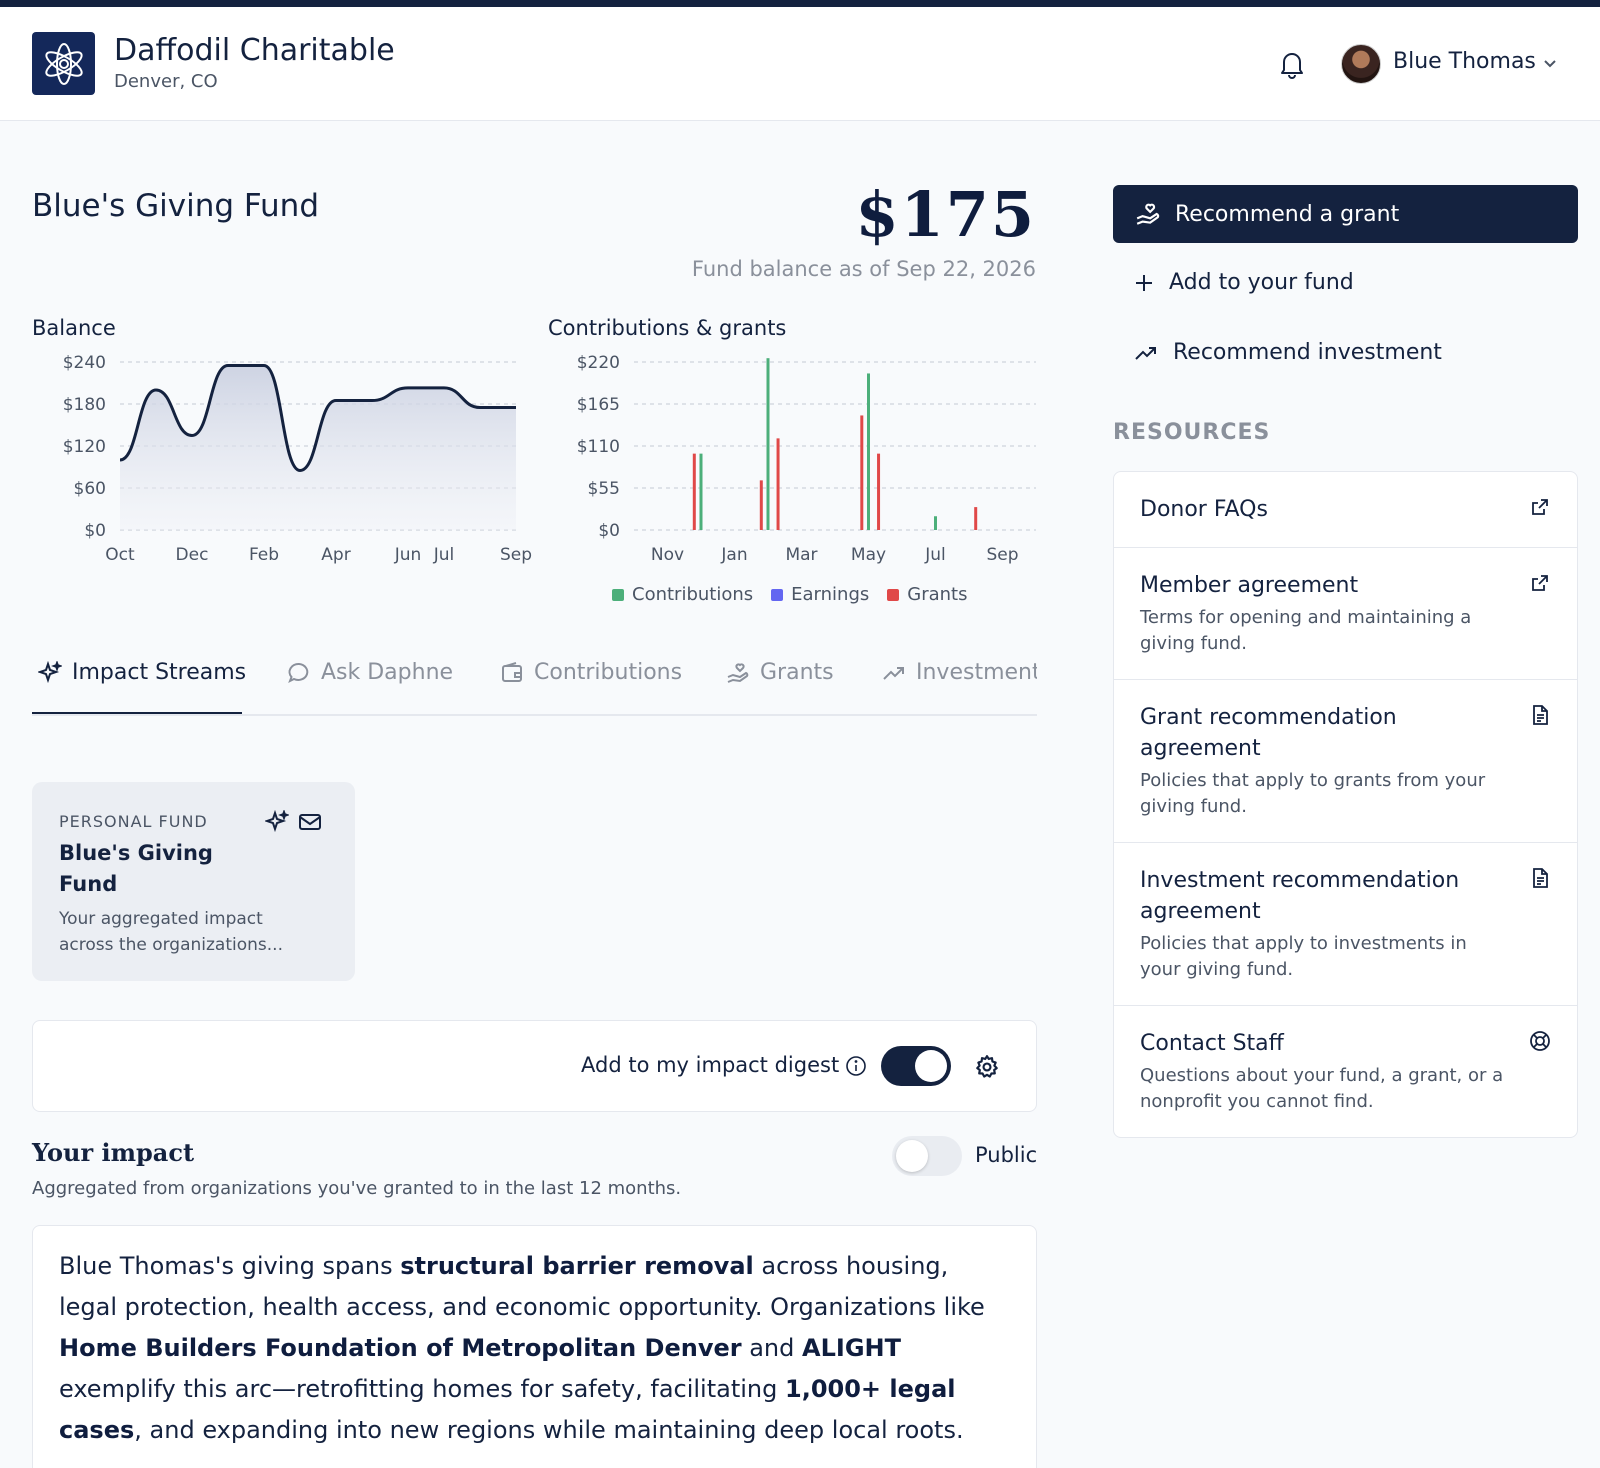  Describe the element at coordinates (120, 555) in the screenshot. I see `balance-x-tick: Oct` at that location.